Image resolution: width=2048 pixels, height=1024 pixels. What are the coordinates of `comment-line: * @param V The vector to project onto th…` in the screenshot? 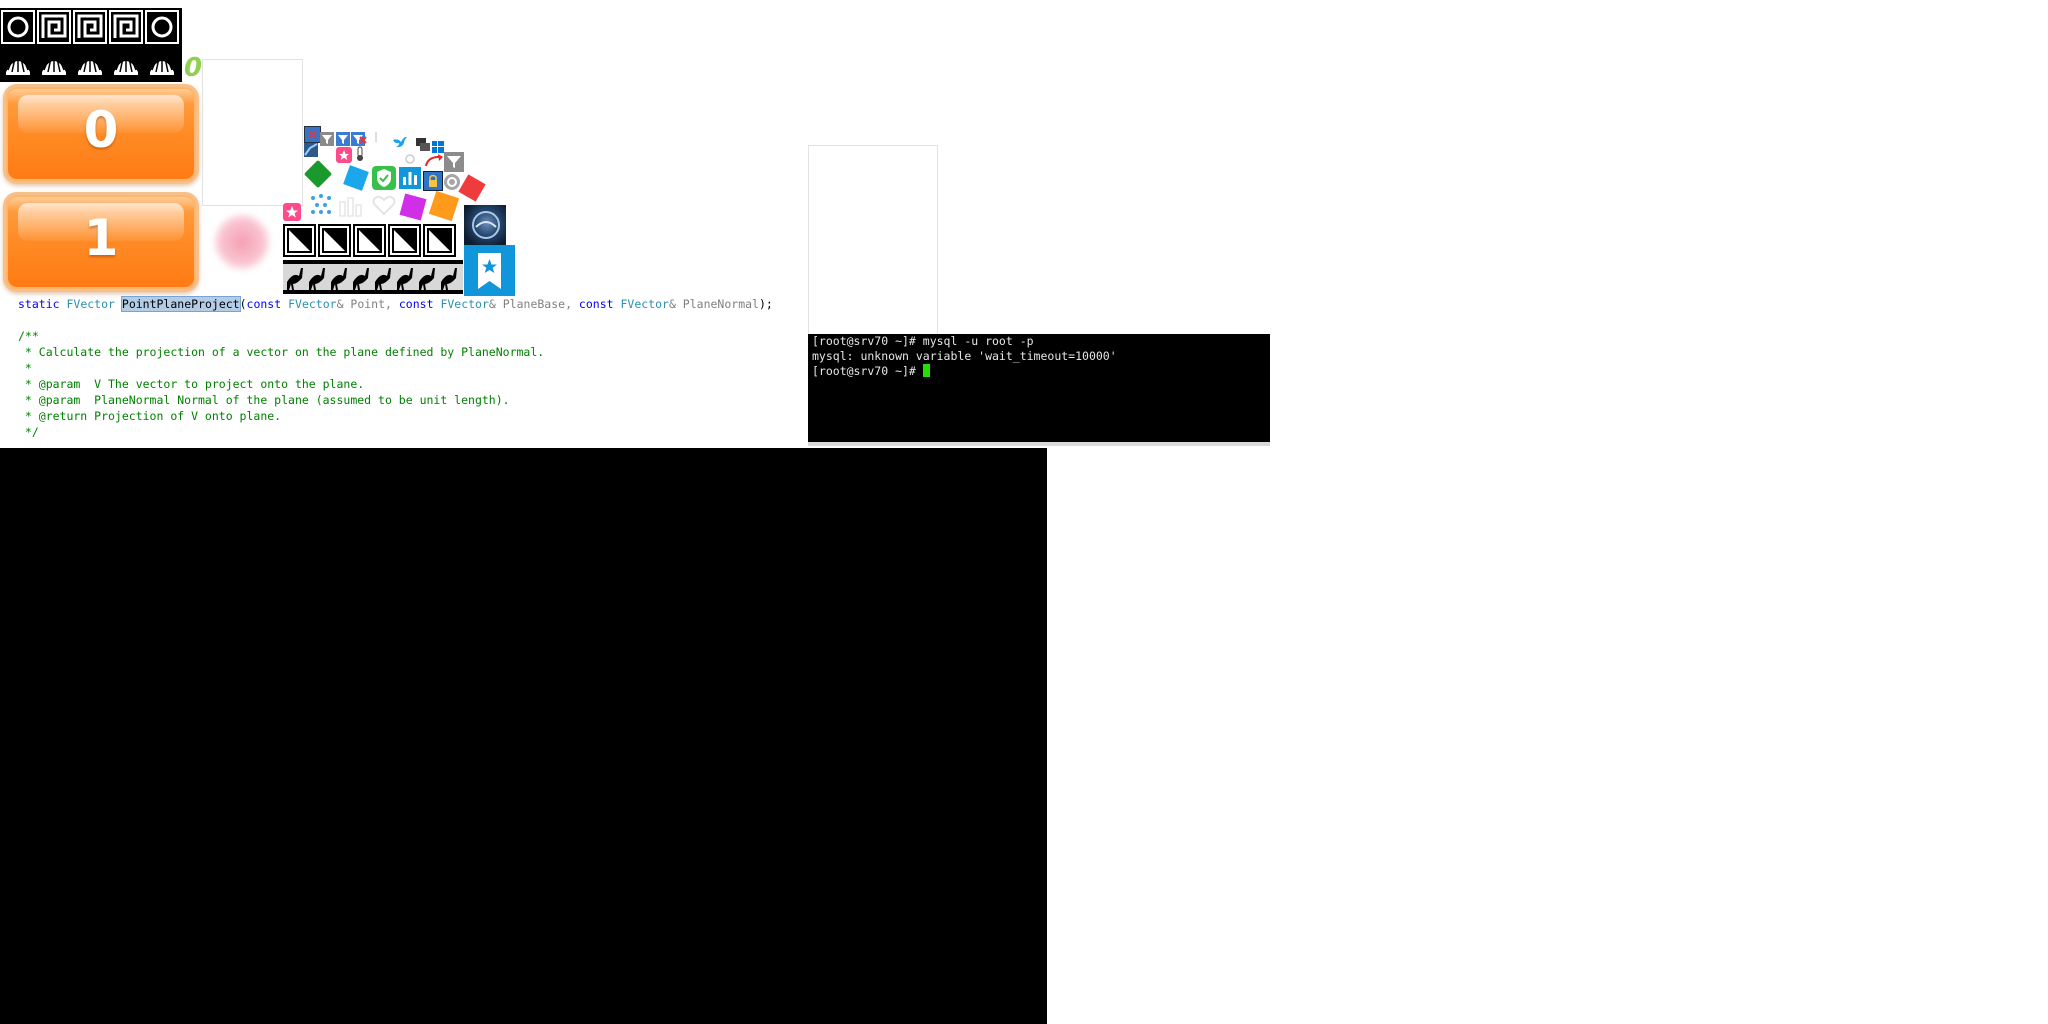 It's located at (191, 384).